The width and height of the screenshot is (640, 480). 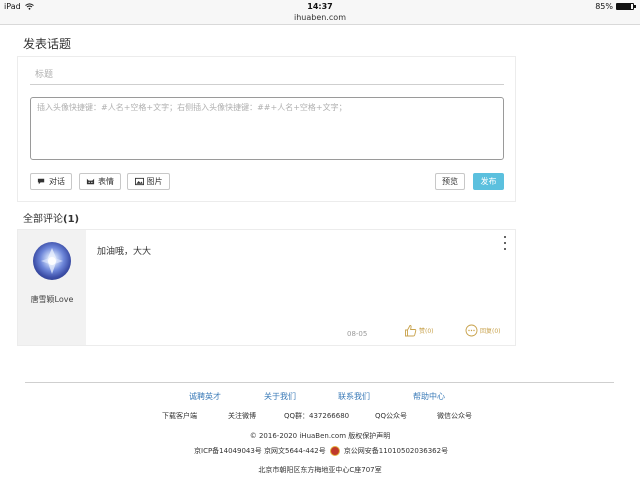 I want to click on comments-heading-label: 全部评论, so click(x=43, y=219).